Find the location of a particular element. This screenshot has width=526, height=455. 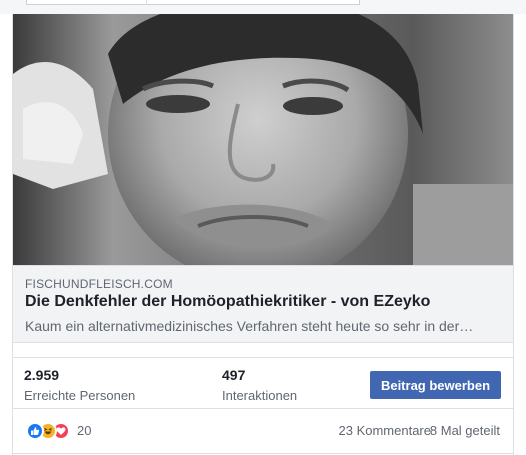

engagement-value: 497 is located at coordinates (234, 375).